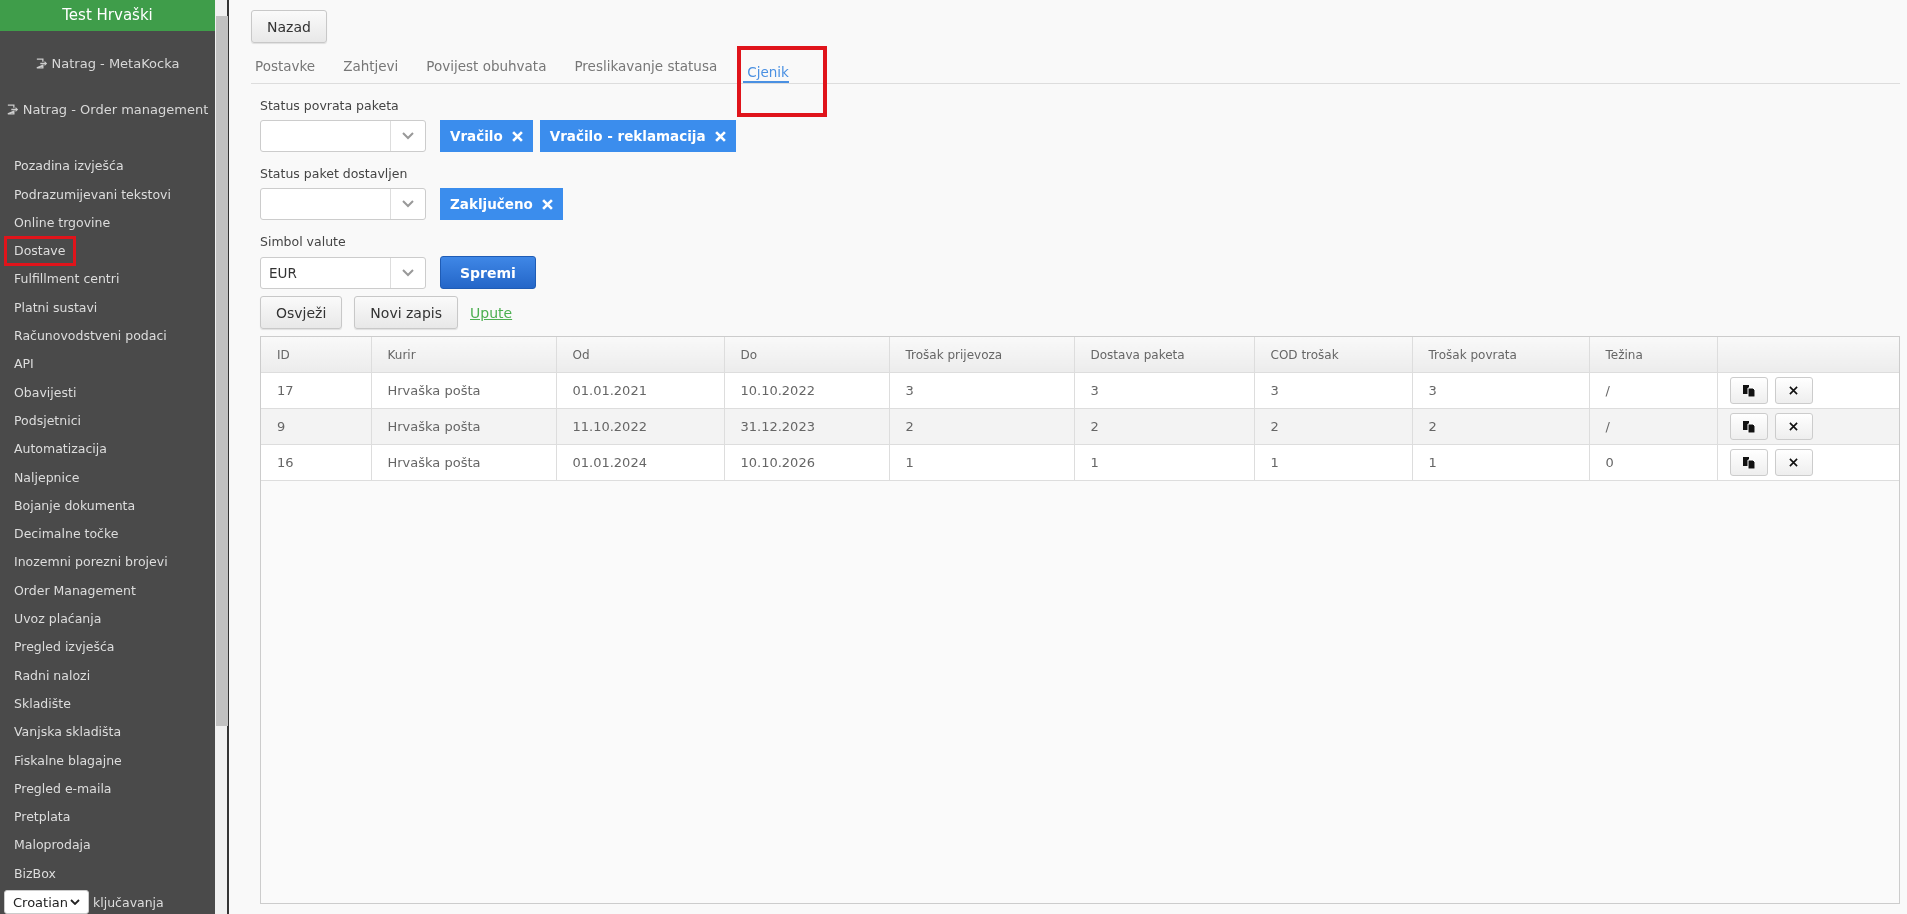 This screenshot has width=1907, height=914. What do you see at coordinates (637, 136) in the screenshot?
I see `status-tag: Vračilo - reklamacija` at bounding box center [637, 136].